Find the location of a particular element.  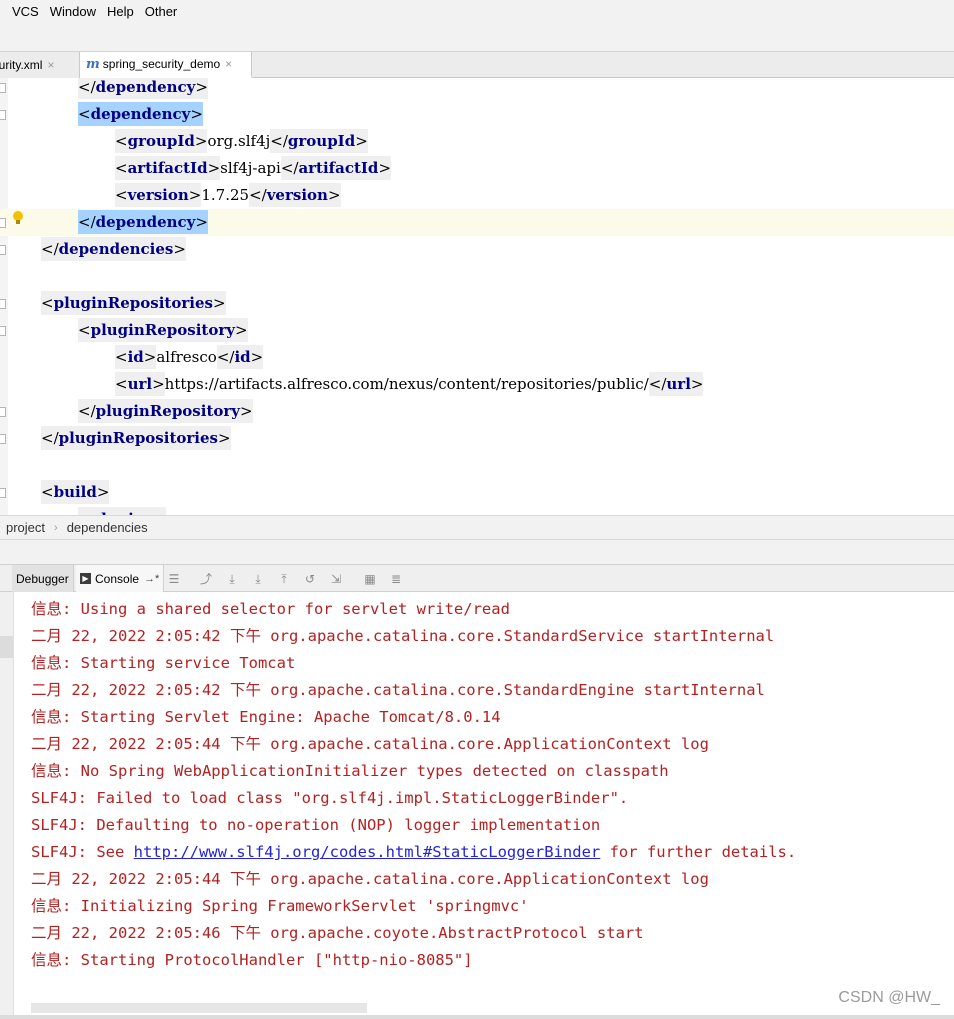

menu-help: Help is located at coordinates (120, 11).